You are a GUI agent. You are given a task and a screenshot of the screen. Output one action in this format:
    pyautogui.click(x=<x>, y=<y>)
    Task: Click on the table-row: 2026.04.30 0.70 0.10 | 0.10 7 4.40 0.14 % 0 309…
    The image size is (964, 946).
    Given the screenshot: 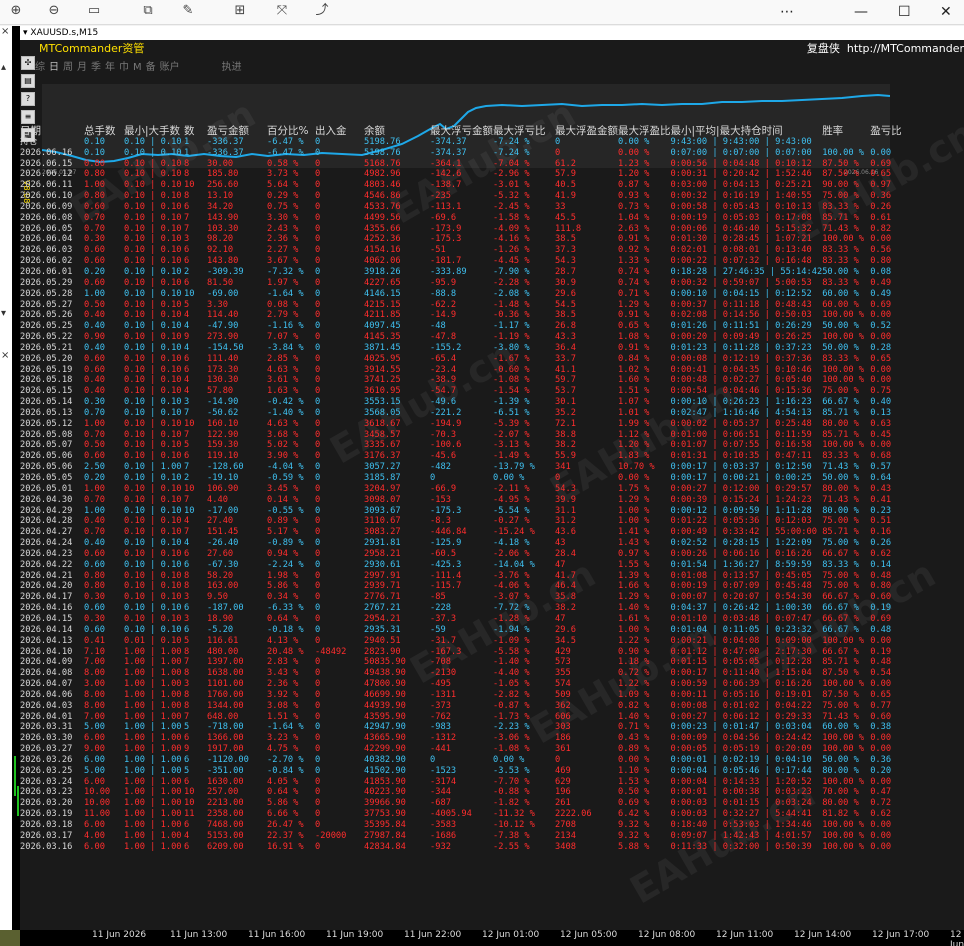 What is the action you would take?
    pyautogui.click(x=464, y=500)
    